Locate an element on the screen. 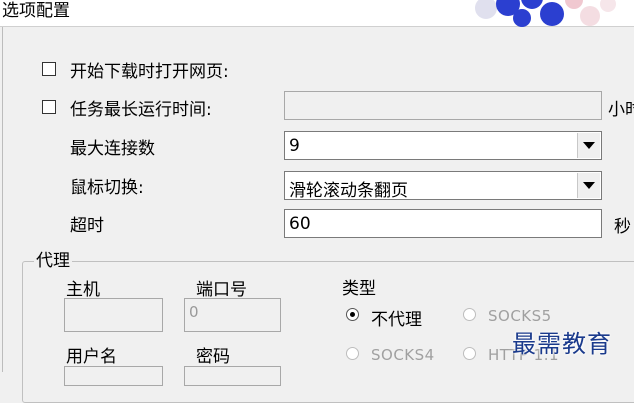  type-radio-socks4 is located at coordinates (352, 353).